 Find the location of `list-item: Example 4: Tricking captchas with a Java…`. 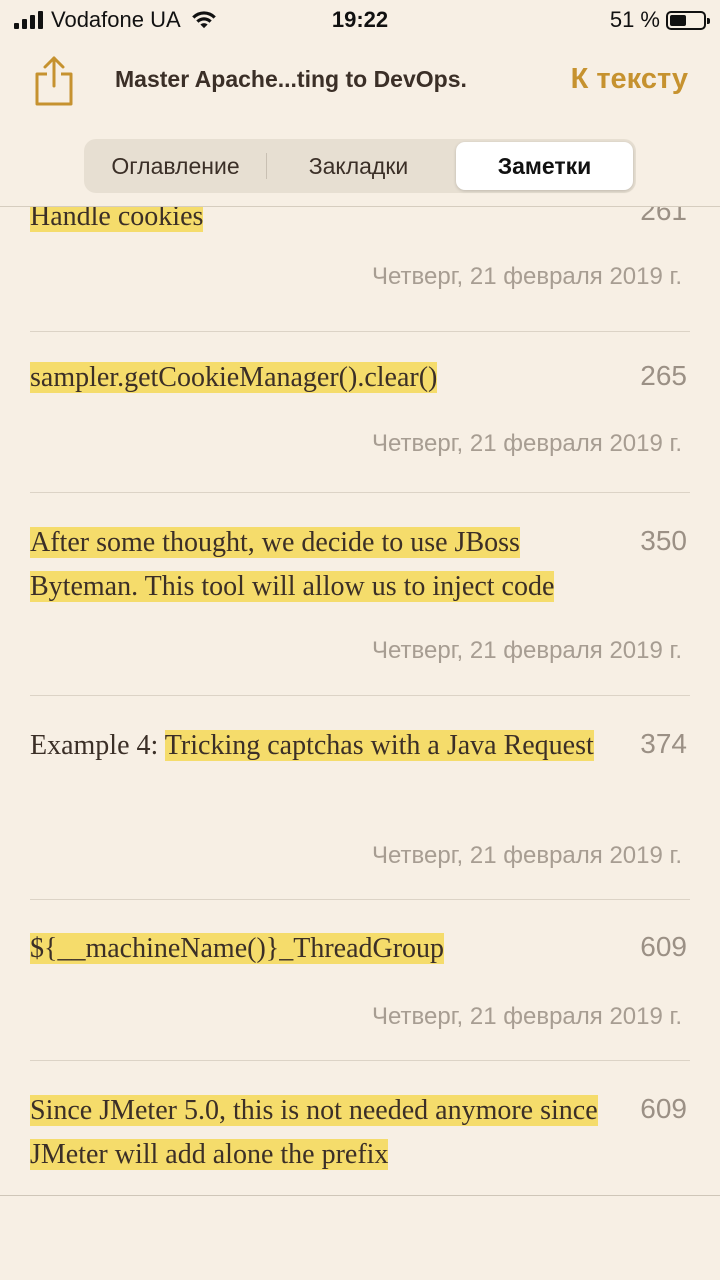

list-item: Example 4: Tricking captchas with a Java… is located at coordinates (360, 812).